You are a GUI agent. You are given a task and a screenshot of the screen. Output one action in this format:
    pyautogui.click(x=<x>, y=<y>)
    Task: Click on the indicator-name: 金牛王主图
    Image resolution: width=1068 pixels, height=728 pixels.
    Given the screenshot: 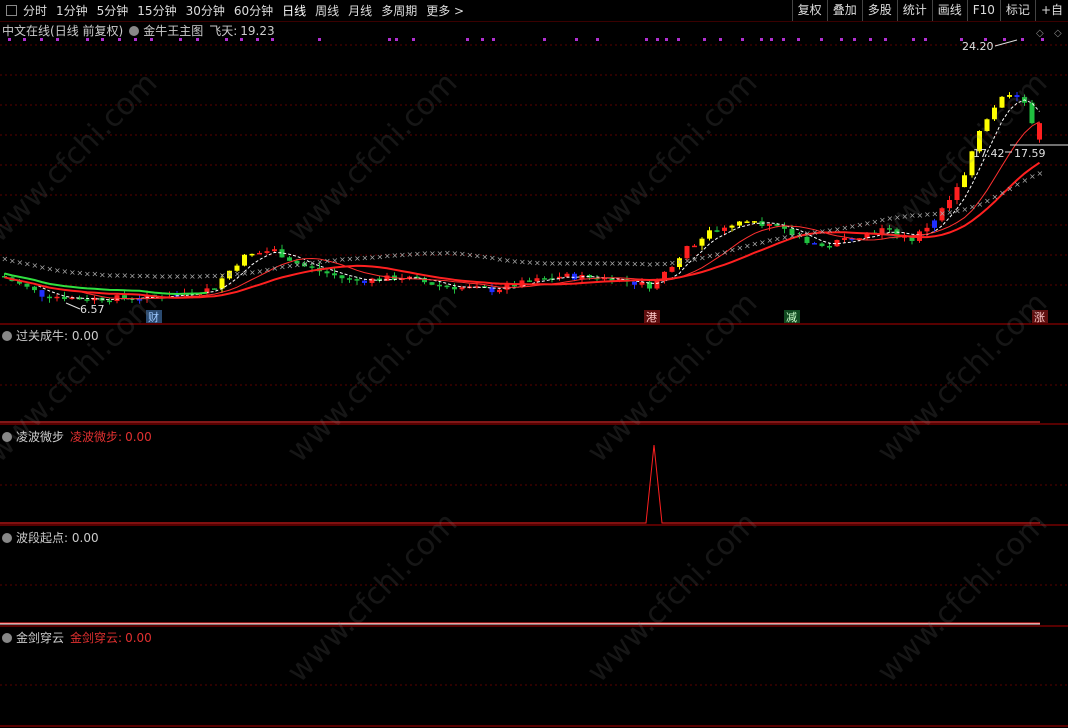 What is the action you would take?
    pyautogui.click(x=173, y=30)
    